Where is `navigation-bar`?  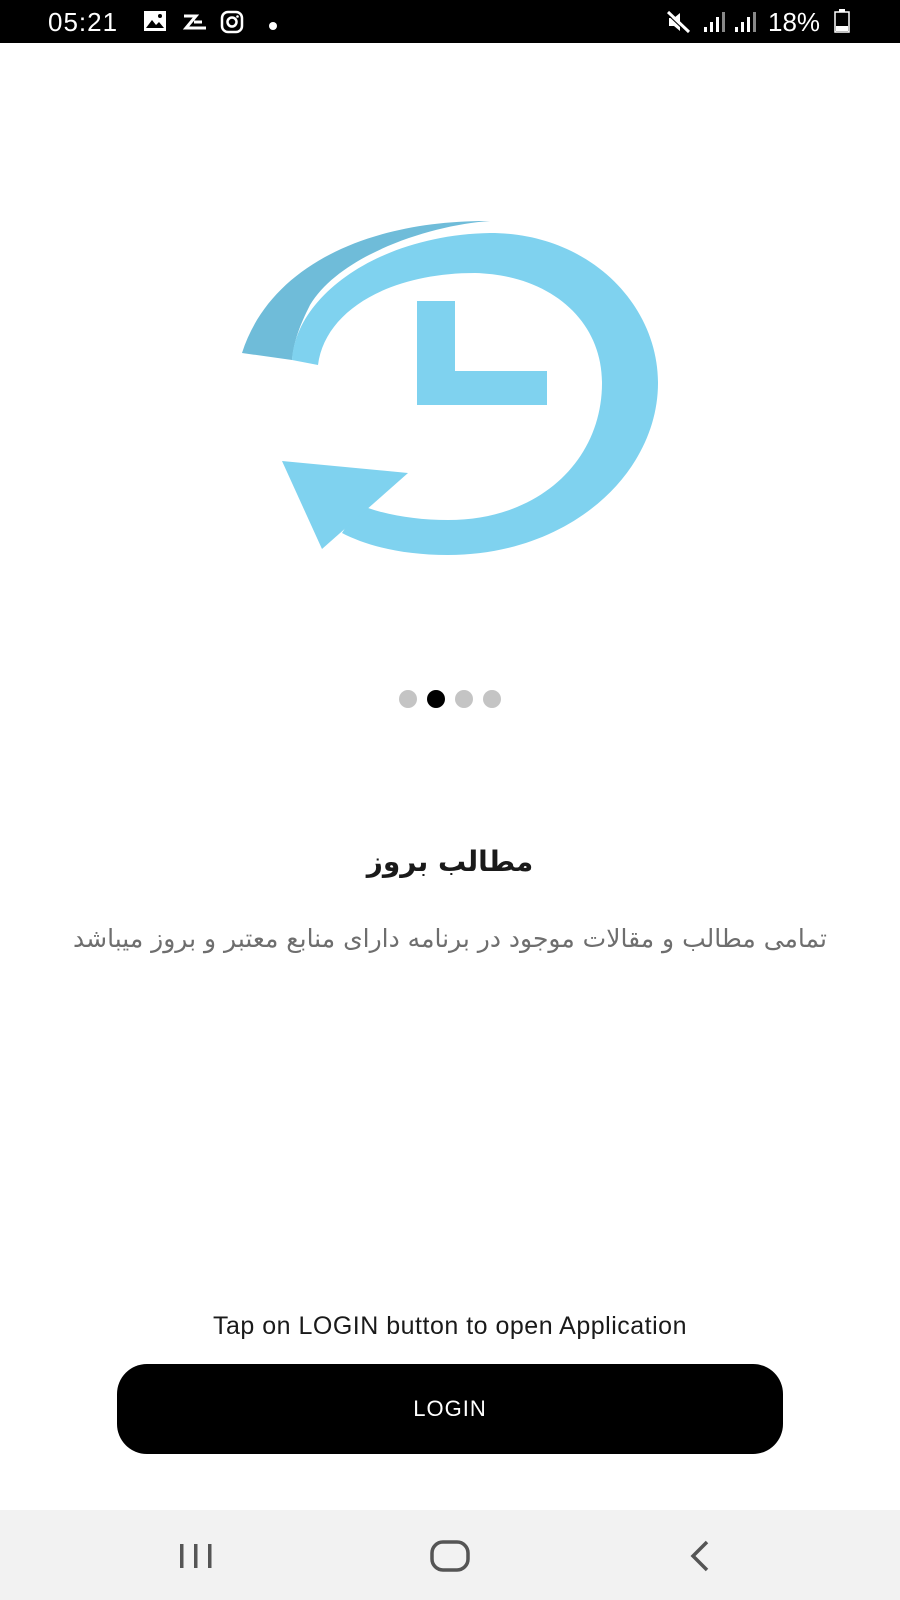
navigation-bar is located at coordinates (450, 1555).